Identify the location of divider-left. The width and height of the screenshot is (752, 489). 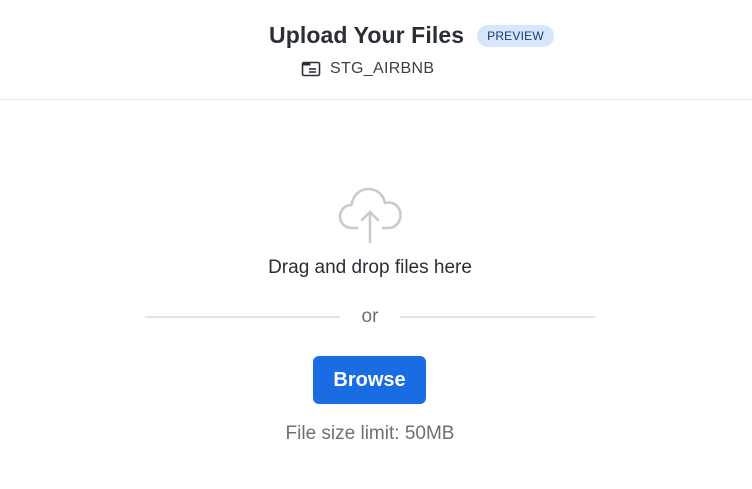
(242, 317).